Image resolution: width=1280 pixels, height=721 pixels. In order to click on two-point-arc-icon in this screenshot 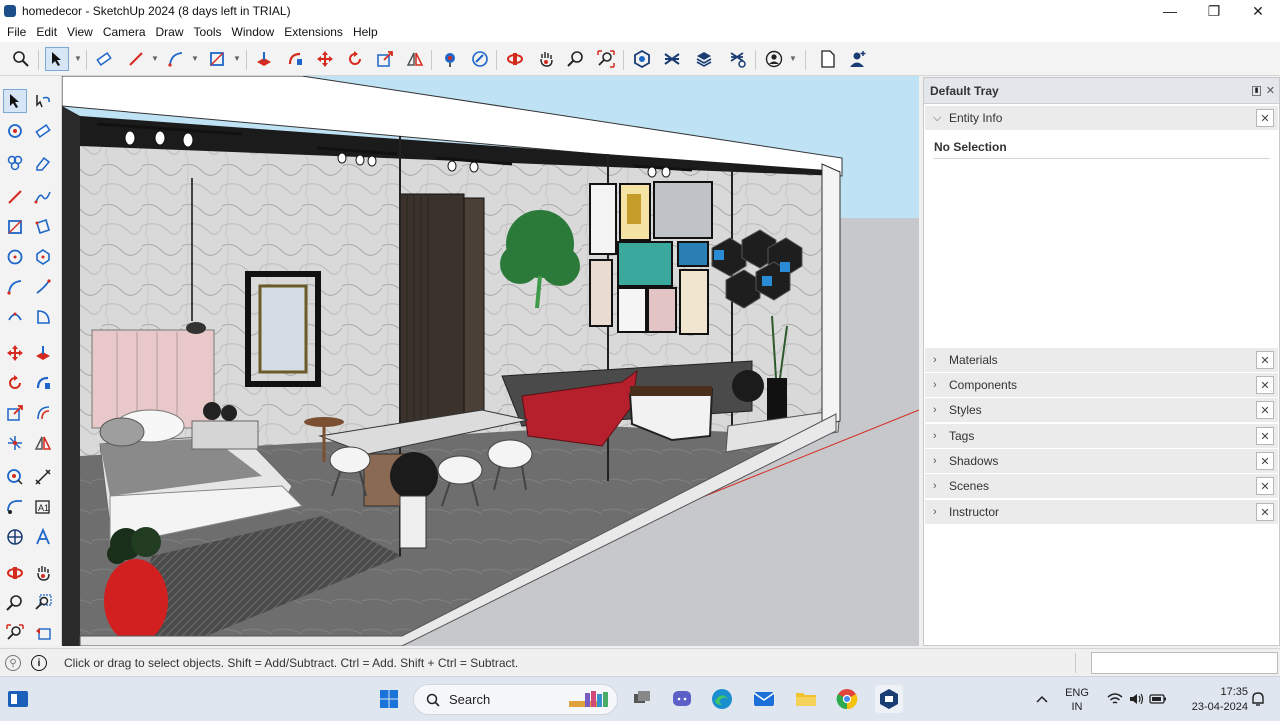, I will do `click(43, 287)`.